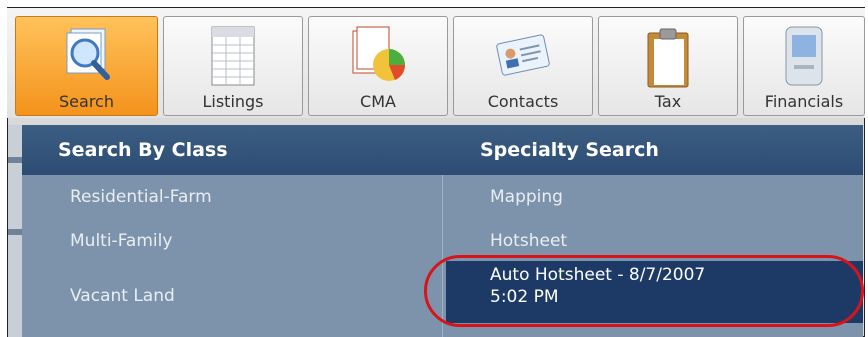 This screenshot has height=337, width=868. I want to click on tab-tax: Tax, so click(668, 66).